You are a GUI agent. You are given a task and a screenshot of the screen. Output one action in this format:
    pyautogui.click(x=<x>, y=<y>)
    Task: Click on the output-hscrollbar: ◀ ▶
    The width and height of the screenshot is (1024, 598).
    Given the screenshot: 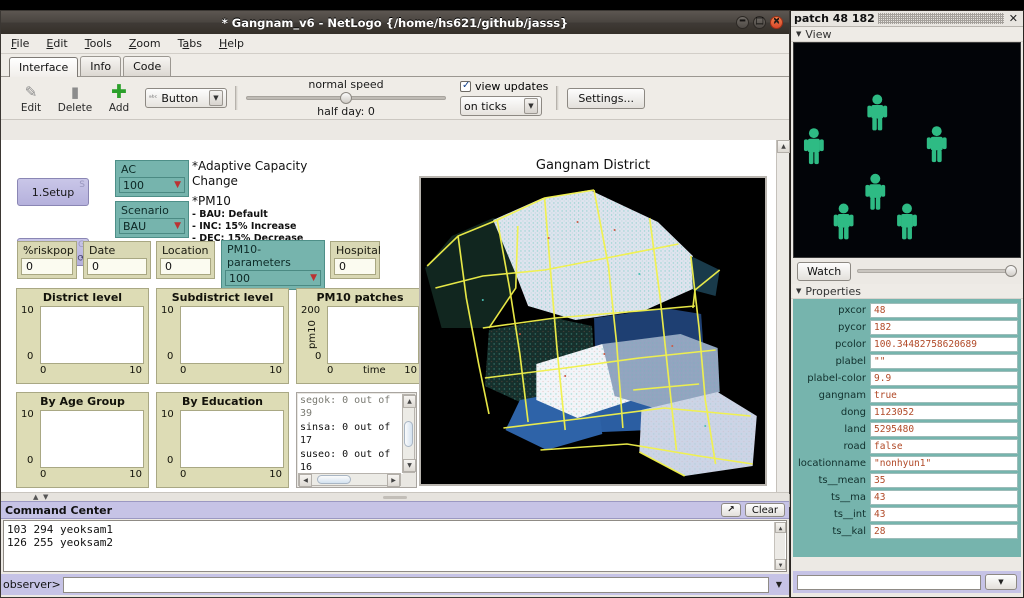 What is the action you would take?
    pyautogui.click(x=349, y=480)
    